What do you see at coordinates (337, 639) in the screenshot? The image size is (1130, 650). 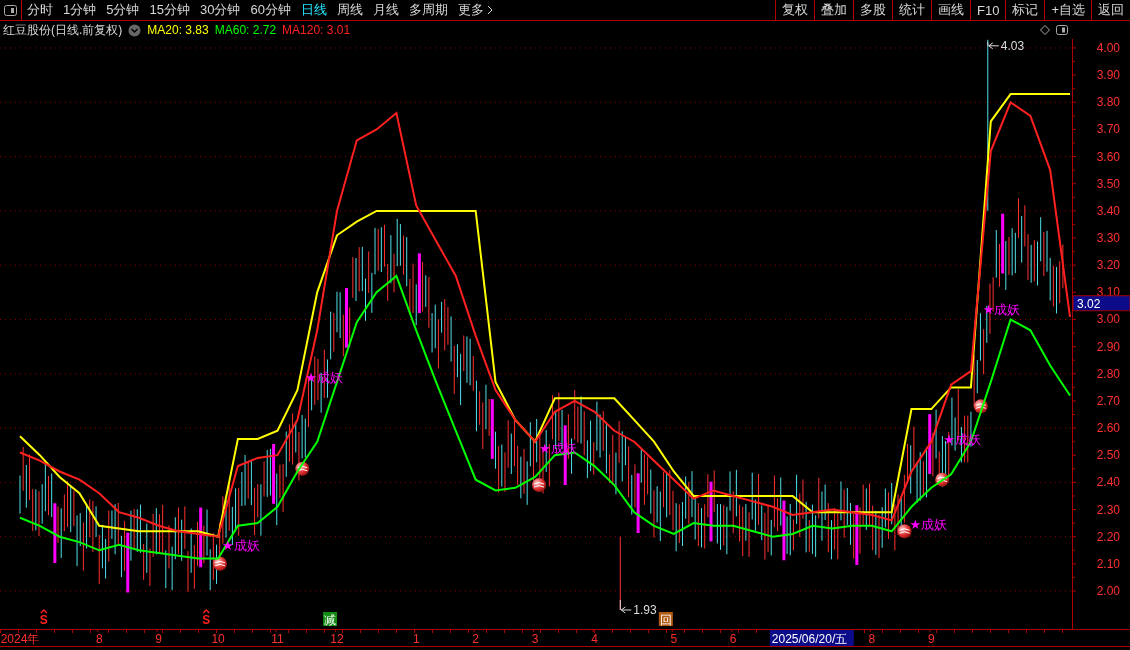 I see `axis-label: 12` at bounding box center [337, 639].